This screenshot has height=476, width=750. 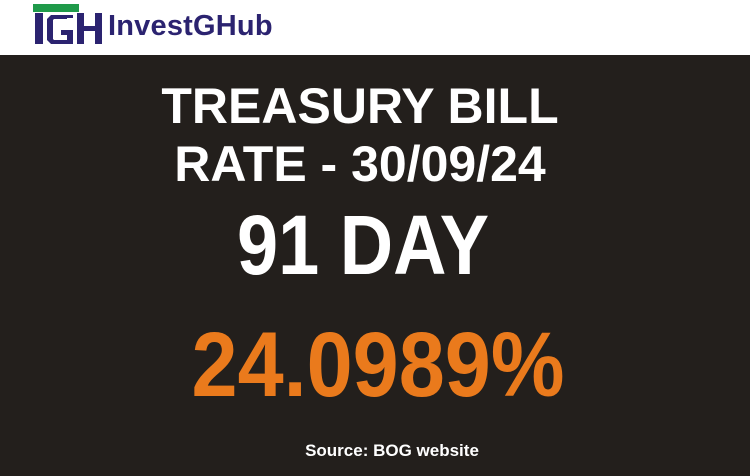 What do you see at coordinates (67, 24) in the screenshot?
I see `igh-logo-icon` at bounding box center [67, 24].